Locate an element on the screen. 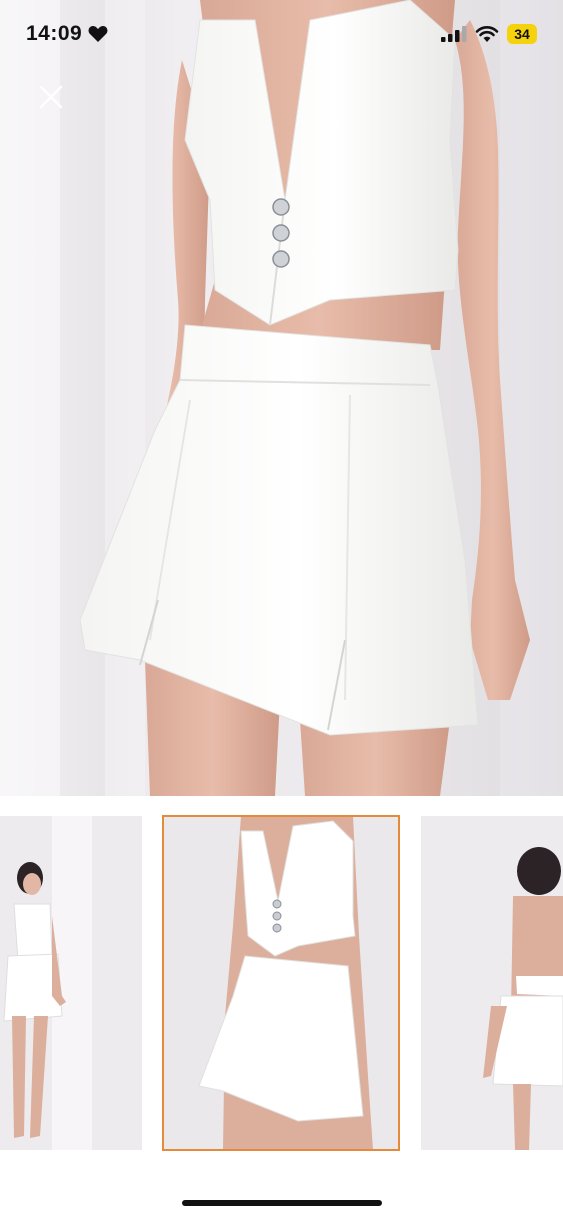  thumbnail-full-body-front is located at coordinates (71, 983).